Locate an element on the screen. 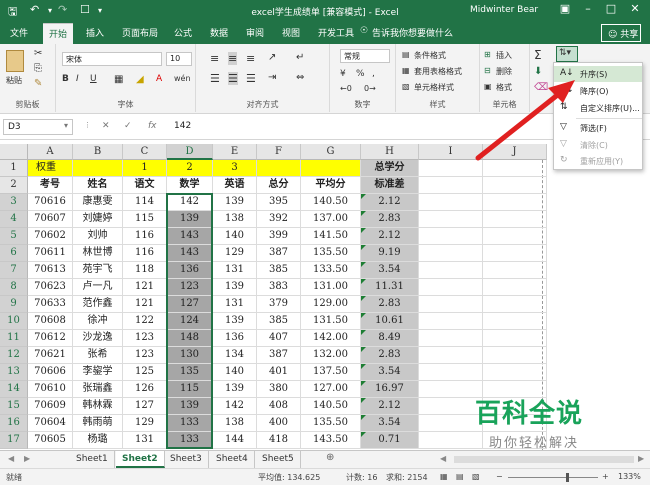  cell-c15: 127 is located at coordinates (145, 406).